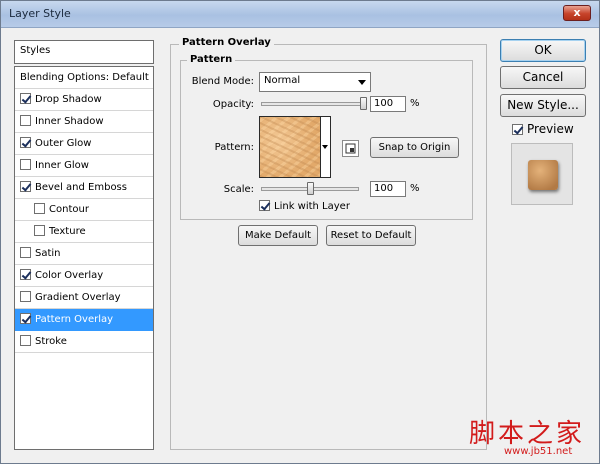 The image size is (600, 464). What do you see at coordinates (222, 81) in the screenshot?
I see `blend-mode-label: Blend Mode:` at bounding box center [222, 81].